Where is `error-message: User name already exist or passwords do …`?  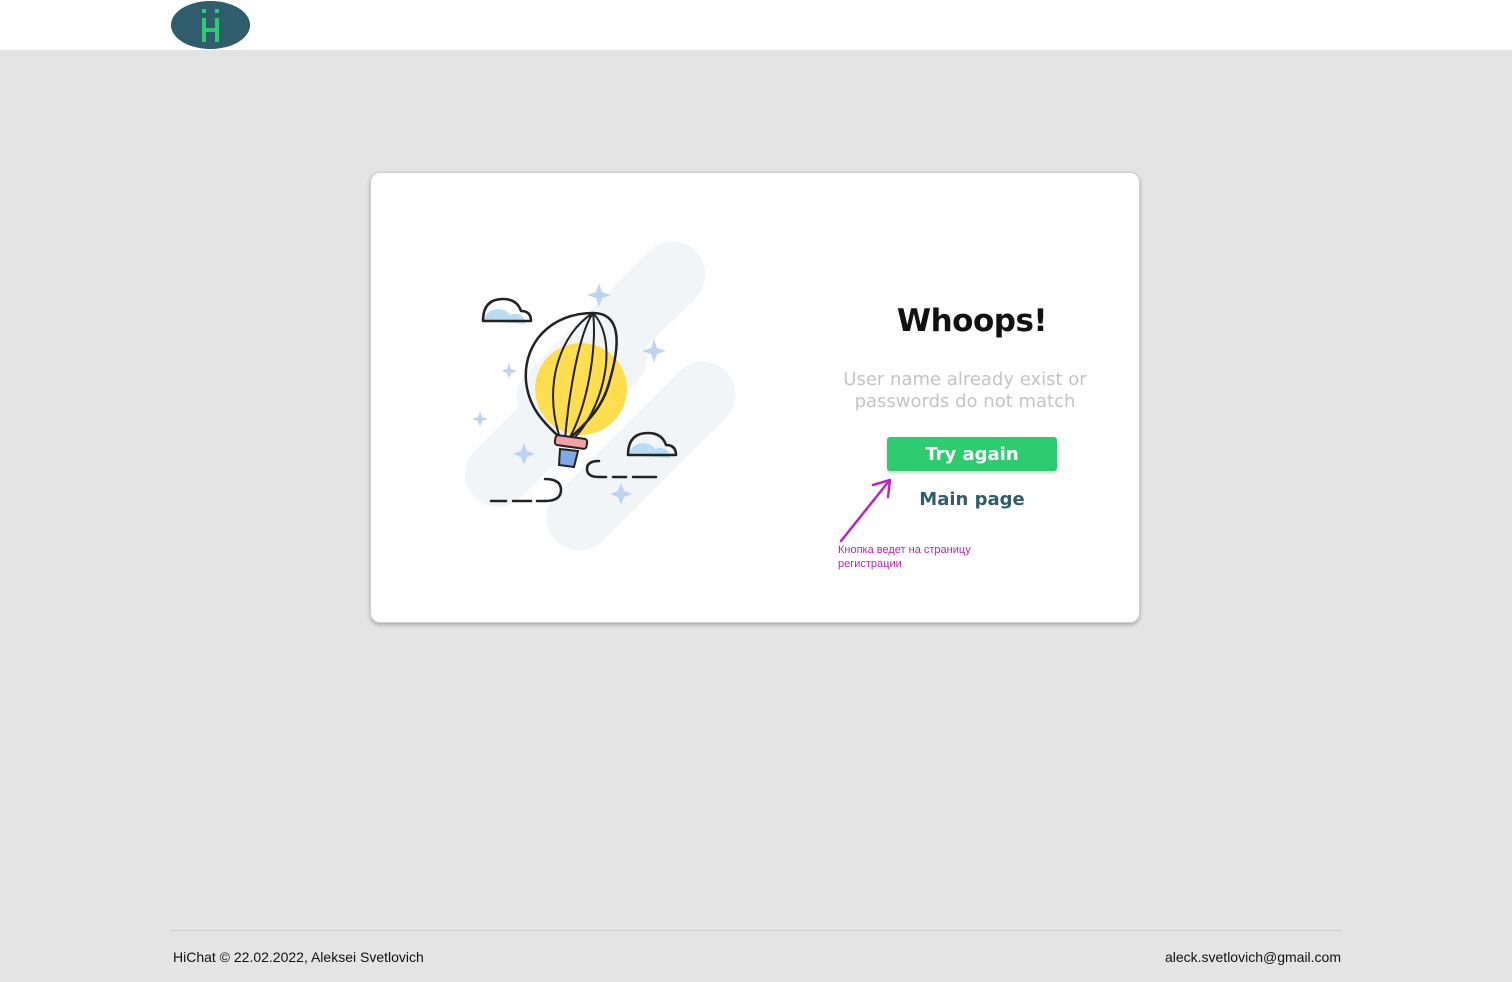
error-message: User name already exist or passwords do … is located at coordinates (965, 390).